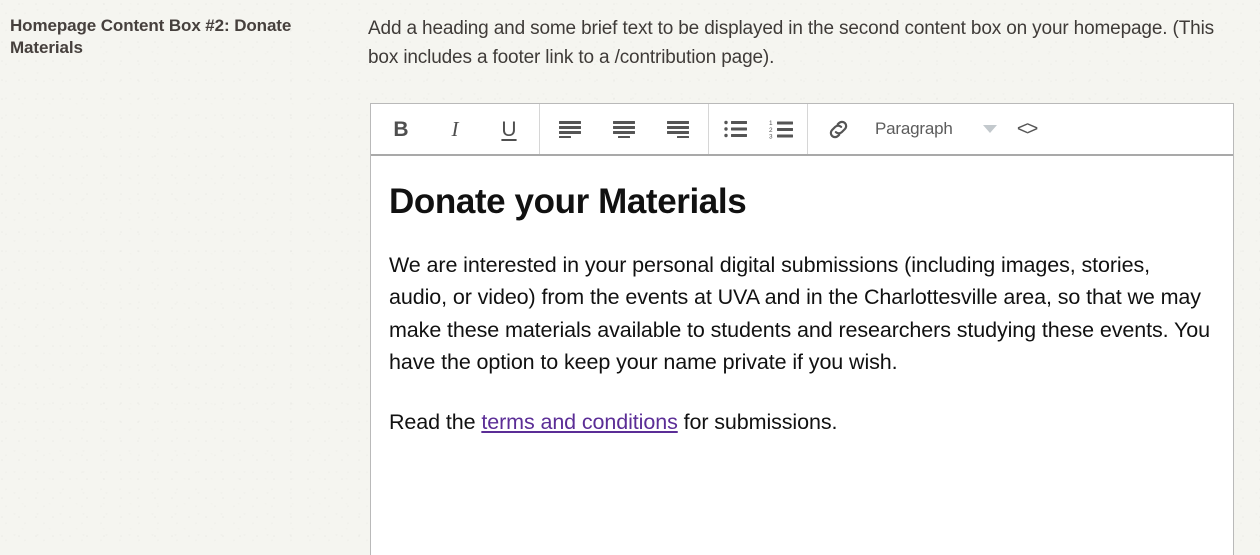 The image size is (1260, 555). I want to click on numbered-list-icon: 1 2 3, so click(781, 129).